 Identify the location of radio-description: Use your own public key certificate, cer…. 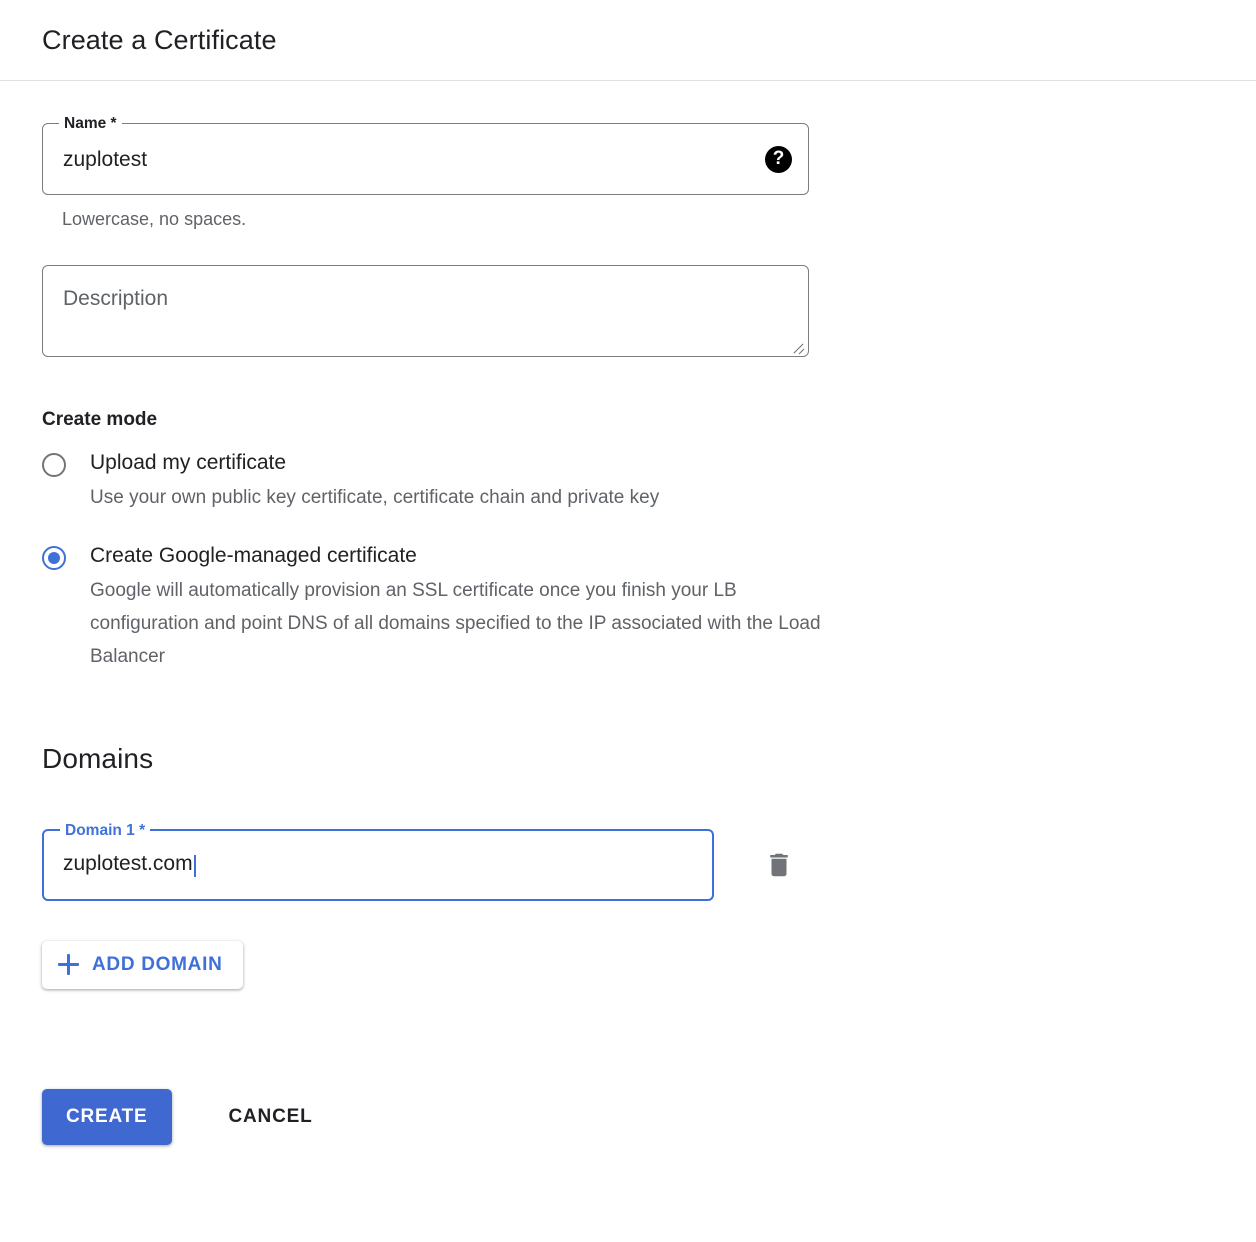
(375, 497).